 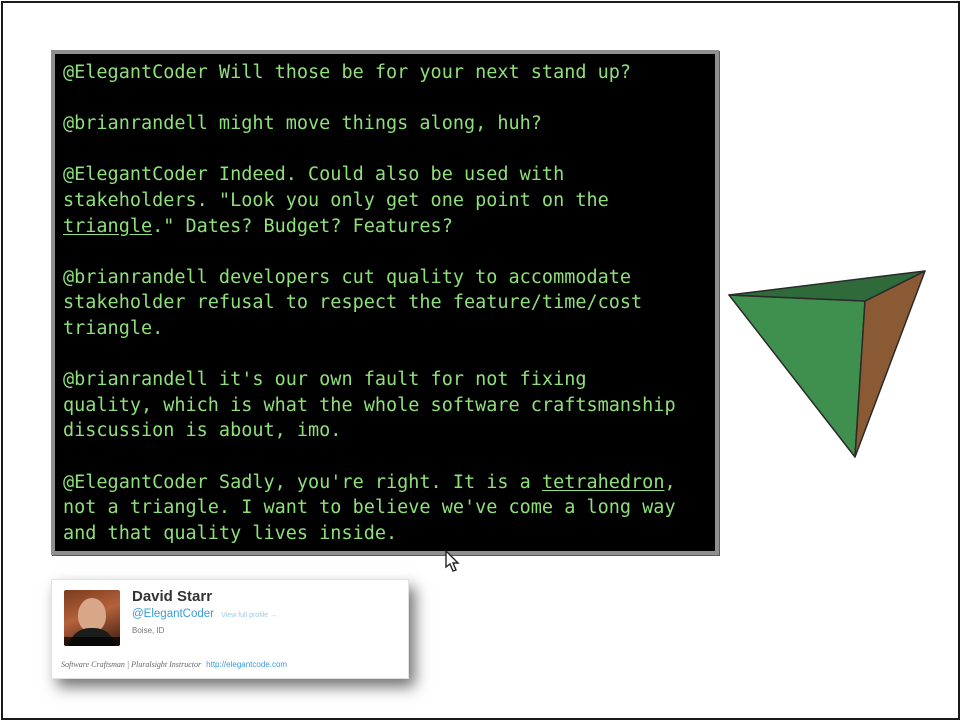 I want to click on conversation-line: discussion is about, imo., so click(x=386, y=431).